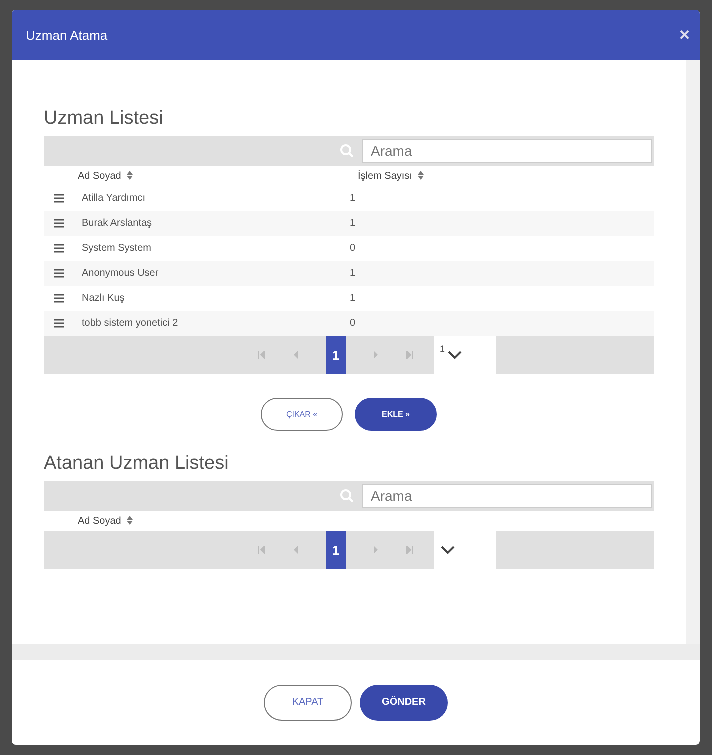 The image size is (712, 755). Describe the element at coordinates (443, 349) in the screenshot. I see `page-size-value: 1` at that location.